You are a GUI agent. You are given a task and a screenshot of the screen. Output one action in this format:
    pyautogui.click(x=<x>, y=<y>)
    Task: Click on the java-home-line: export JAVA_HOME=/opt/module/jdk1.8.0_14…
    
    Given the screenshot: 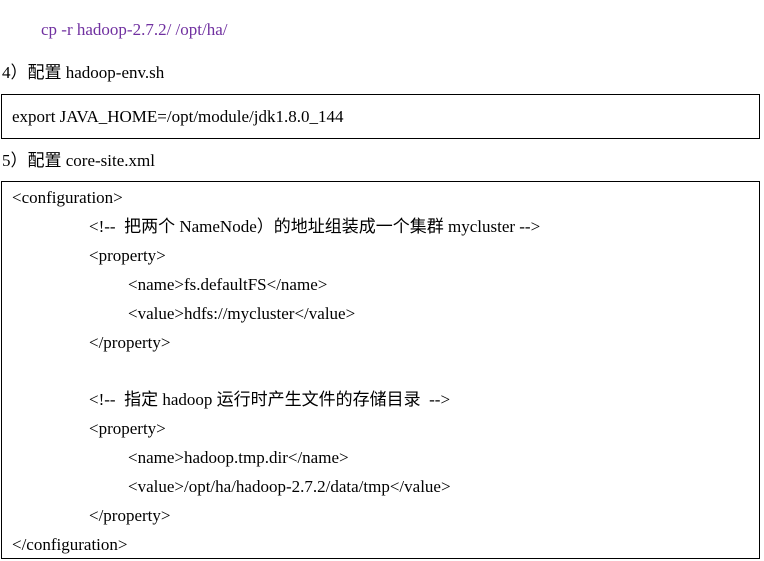 What is the action you would take?
    pyautogui.click(x=178, y=116)
    